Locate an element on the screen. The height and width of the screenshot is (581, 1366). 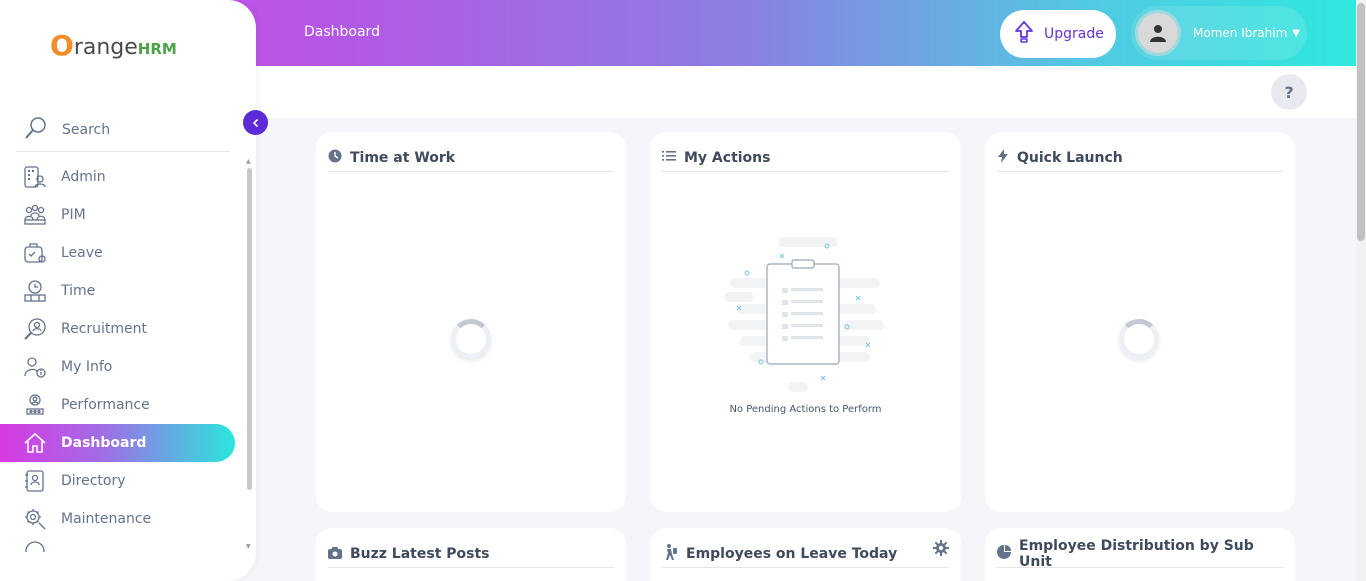
sidebar-item-label: PIM is located at coordinates (73, 215).